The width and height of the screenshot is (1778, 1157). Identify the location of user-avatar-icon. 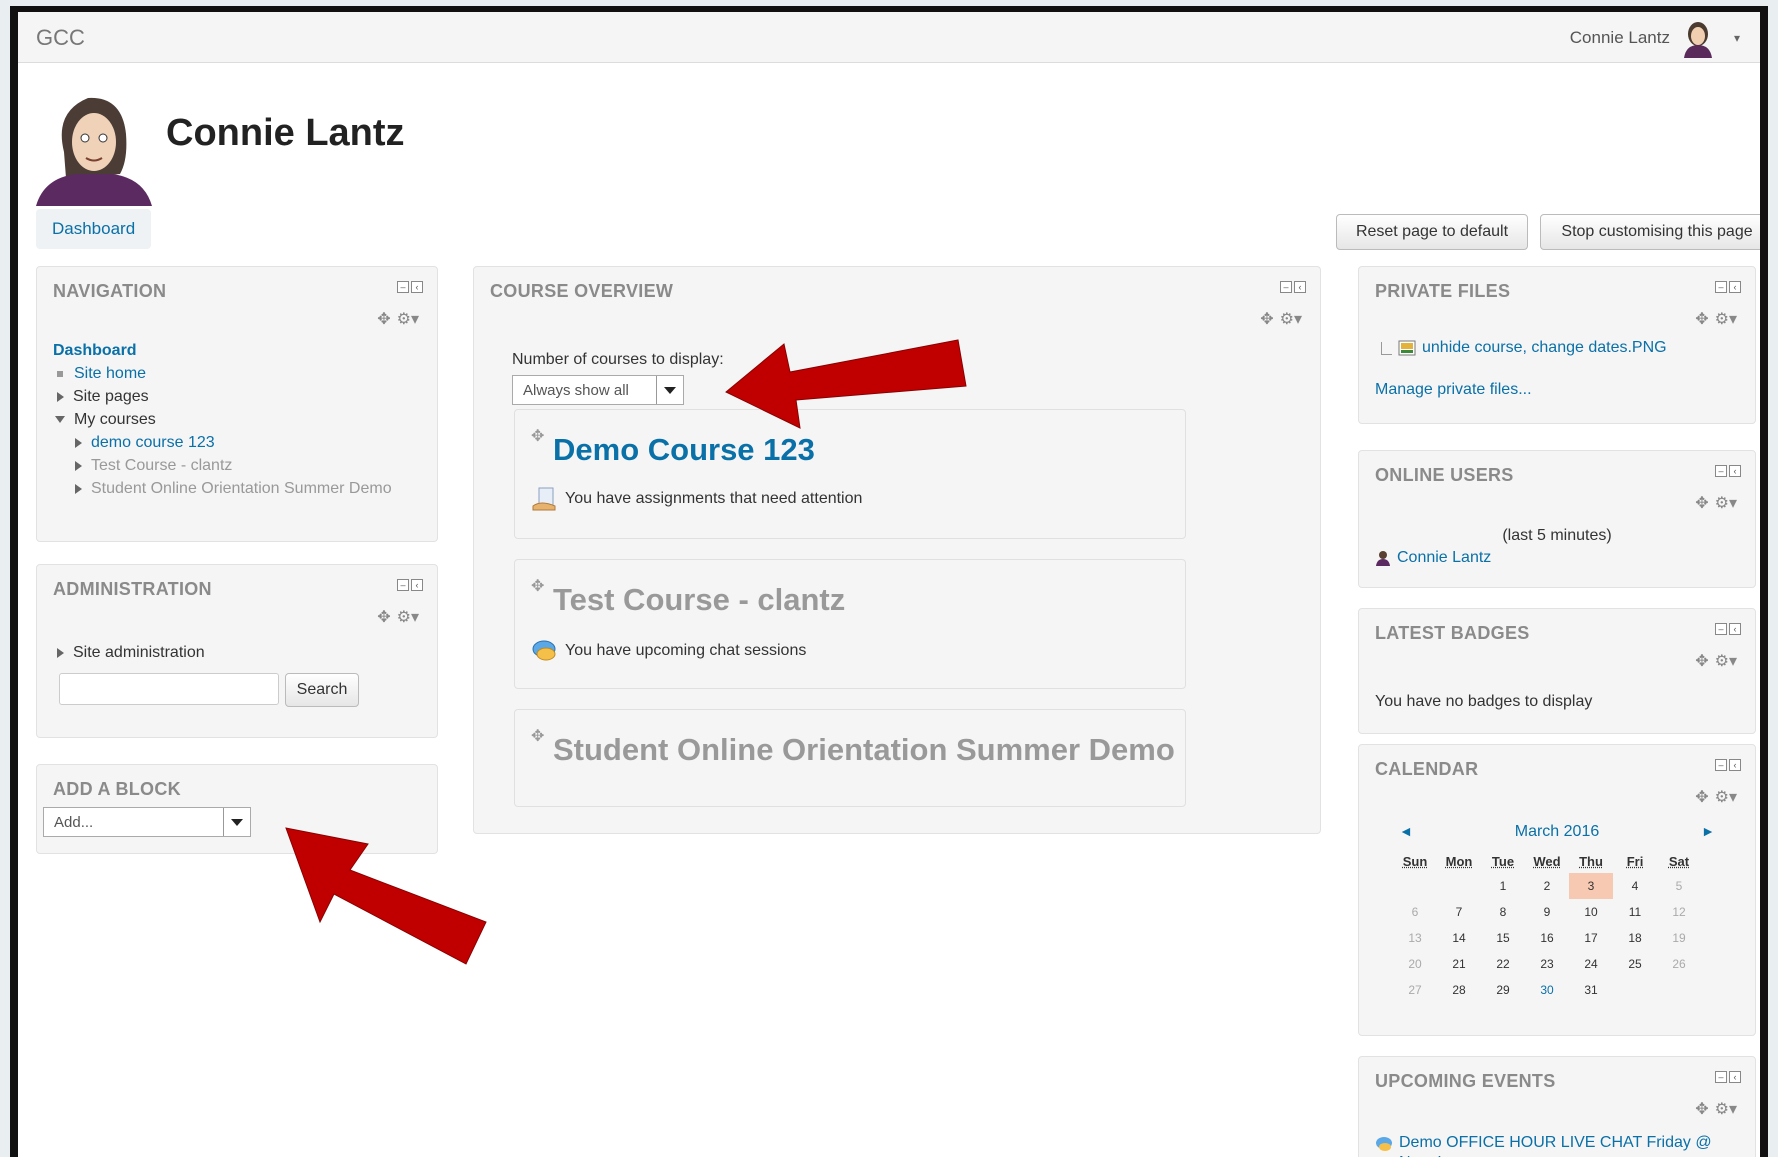
(1698, 38).